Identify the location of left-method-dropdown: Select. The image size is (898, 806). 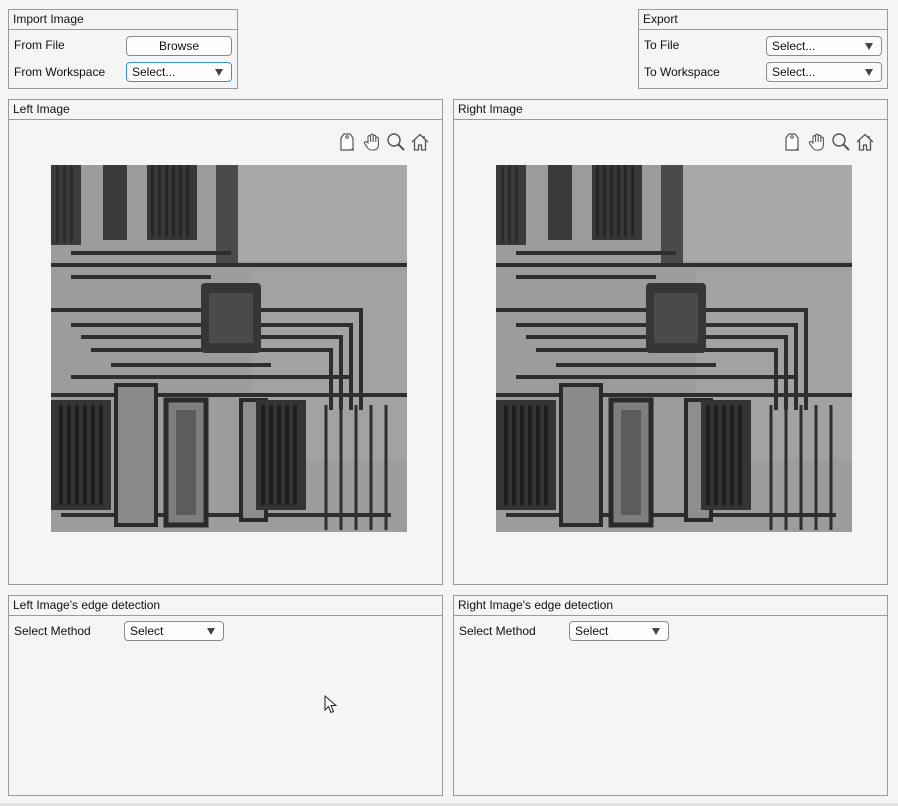
(174, 631).